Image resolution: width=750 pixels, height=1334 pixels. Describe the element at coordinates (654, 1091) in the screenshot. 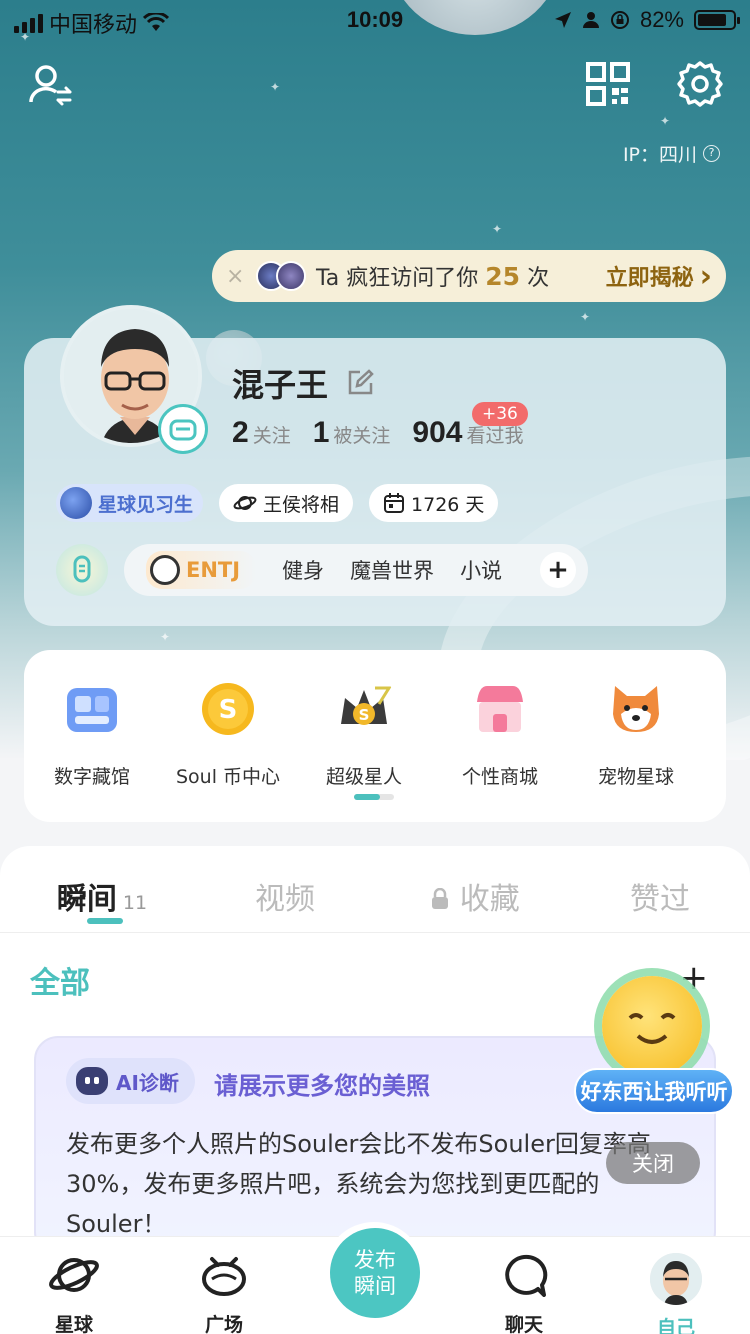

I see `mascot-banner: 好东西让我听听` at that location.